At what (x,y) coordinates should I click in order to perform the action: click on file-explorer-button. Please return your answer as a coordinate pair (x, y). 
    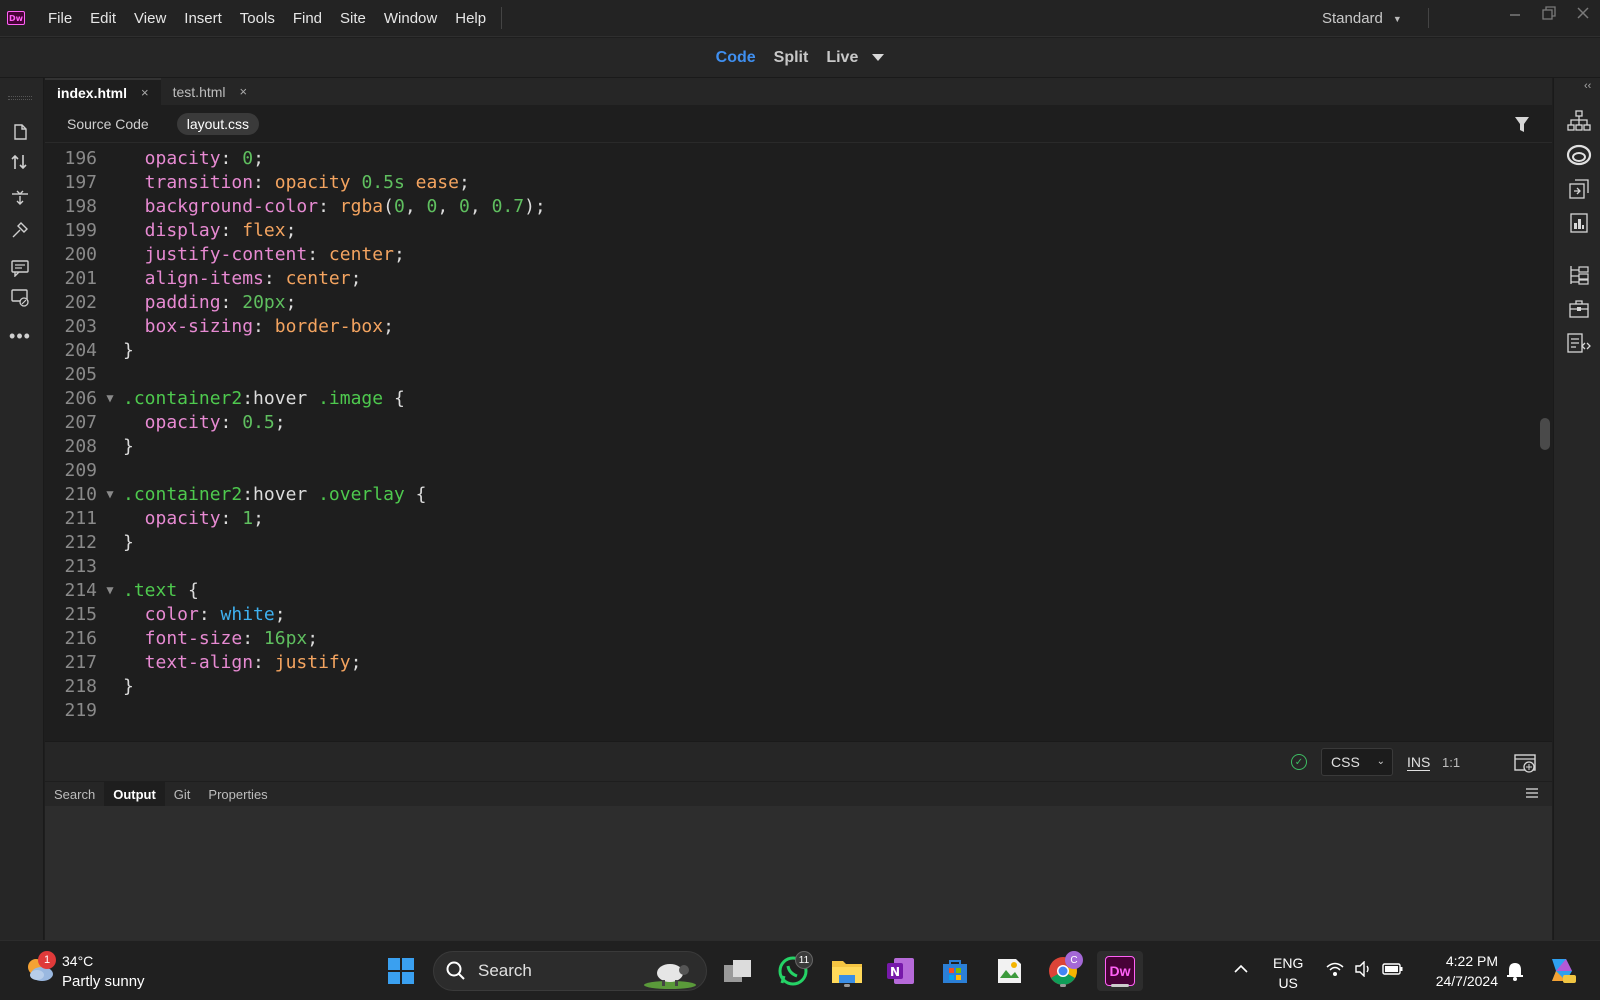
    Looking at the image, I should click on (847, 971).